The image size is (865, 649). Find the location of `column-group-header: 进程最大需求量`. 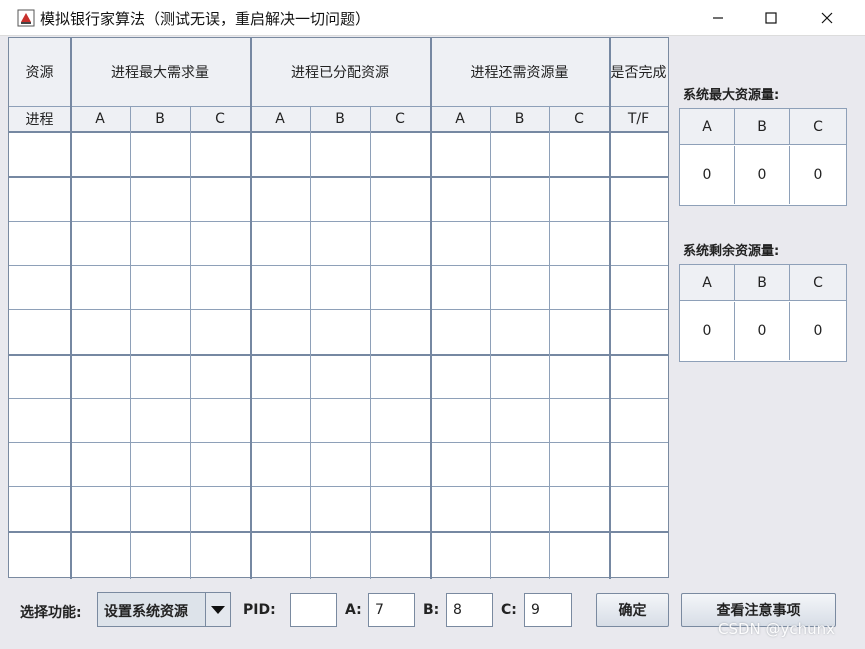

column-group-header: 进程最大需求量 is located at coordinates (160, 72).